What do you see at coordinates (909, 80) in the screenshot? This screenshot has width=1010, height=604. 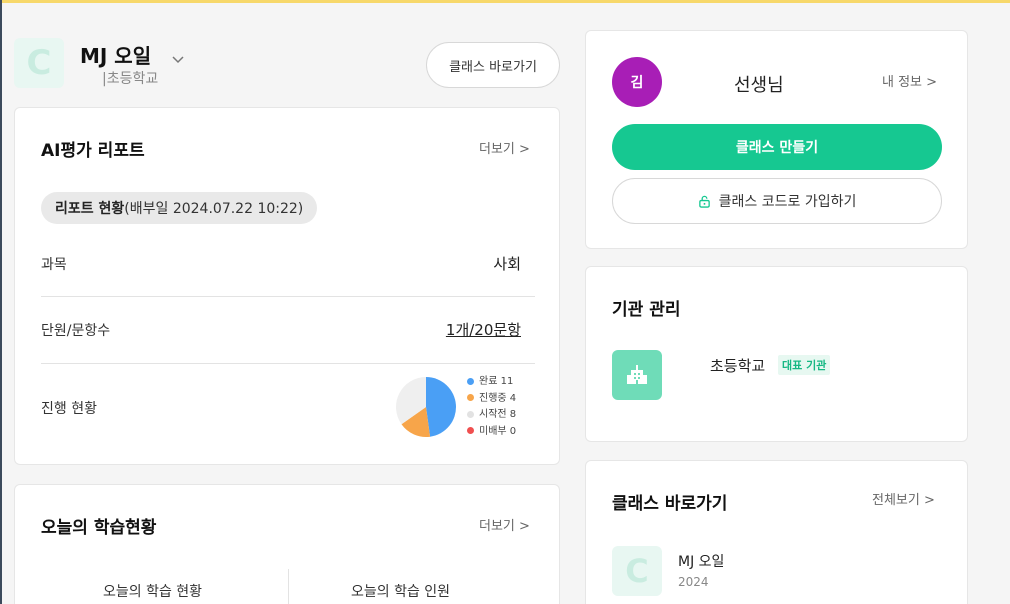 I see `my-info-link: 내 정보 >` at bounding box center [909, 80].